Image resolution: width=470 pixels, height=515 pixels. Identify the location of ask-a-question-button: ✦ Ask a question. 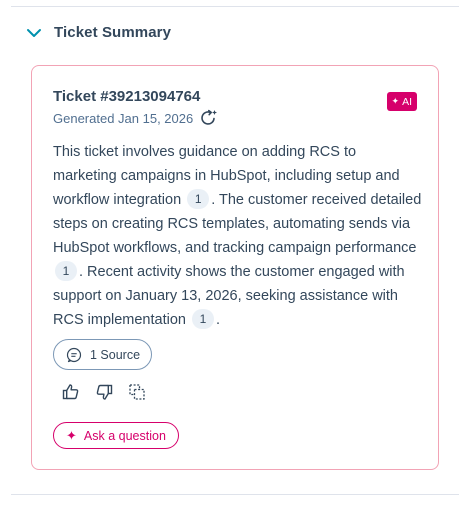
(116, 435).